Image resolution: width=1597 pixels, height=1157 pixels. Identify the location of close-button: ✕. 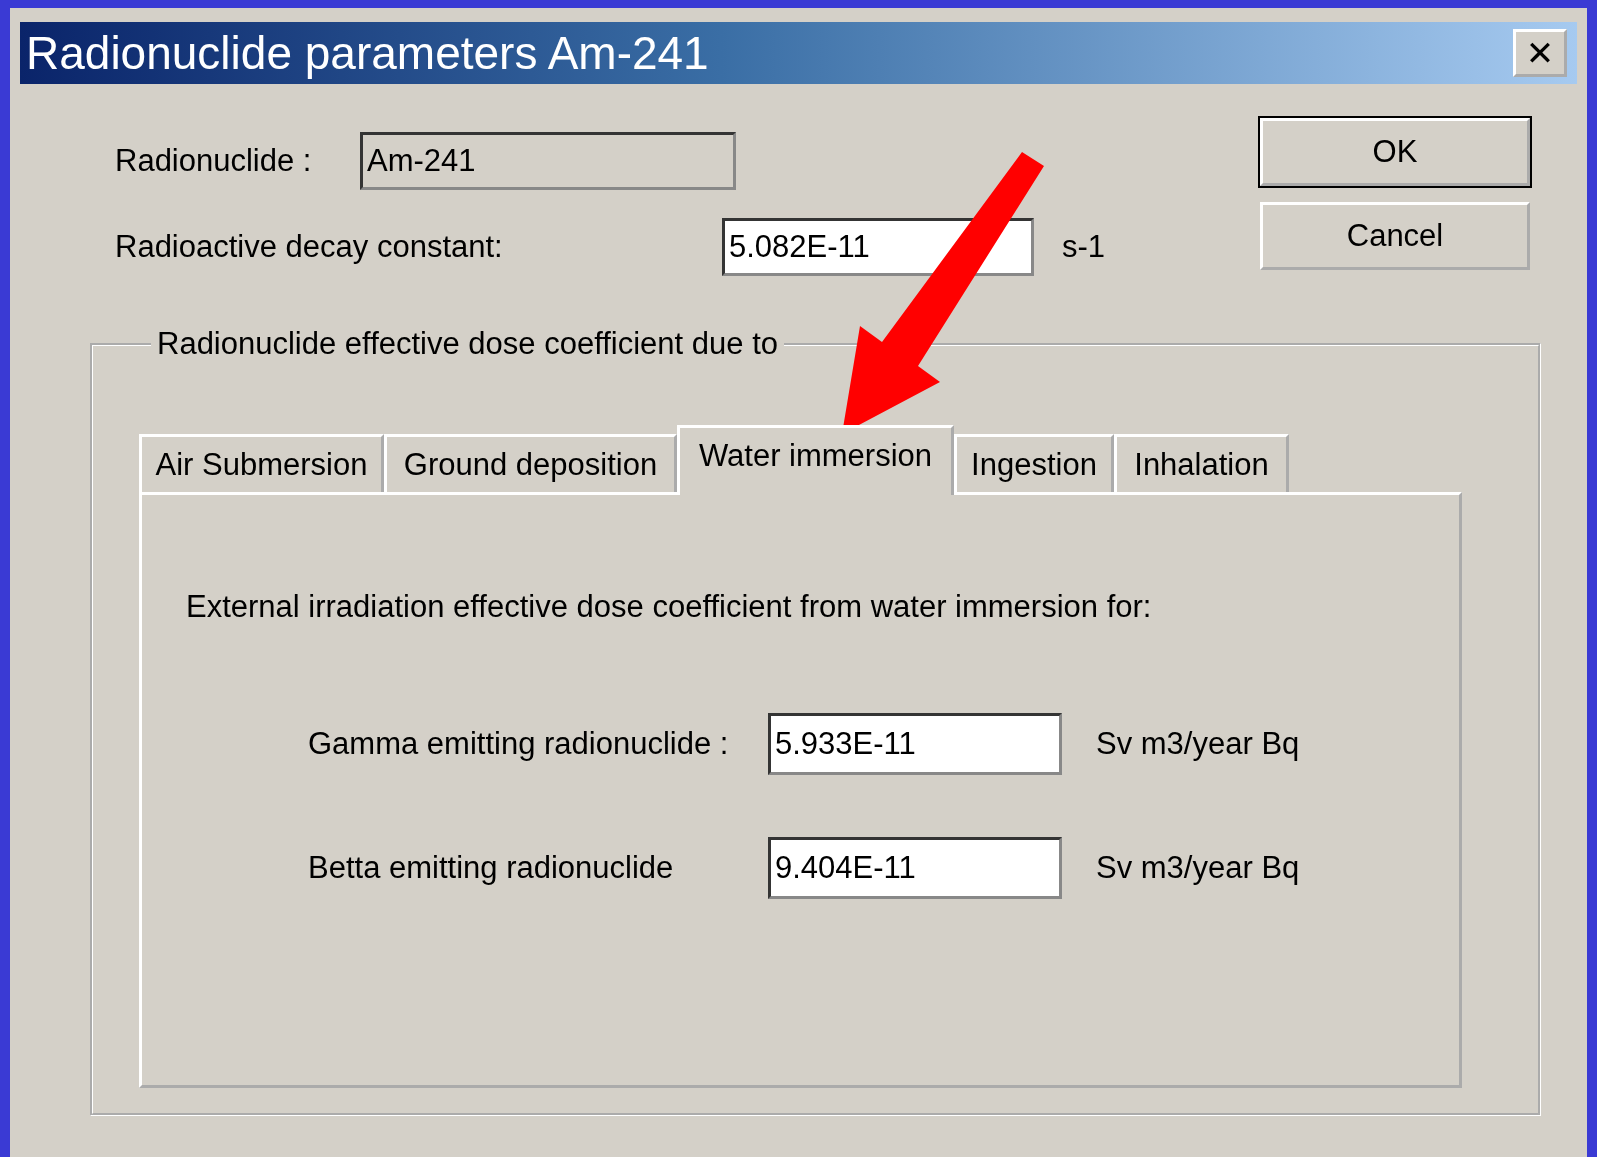
(1540, 53).